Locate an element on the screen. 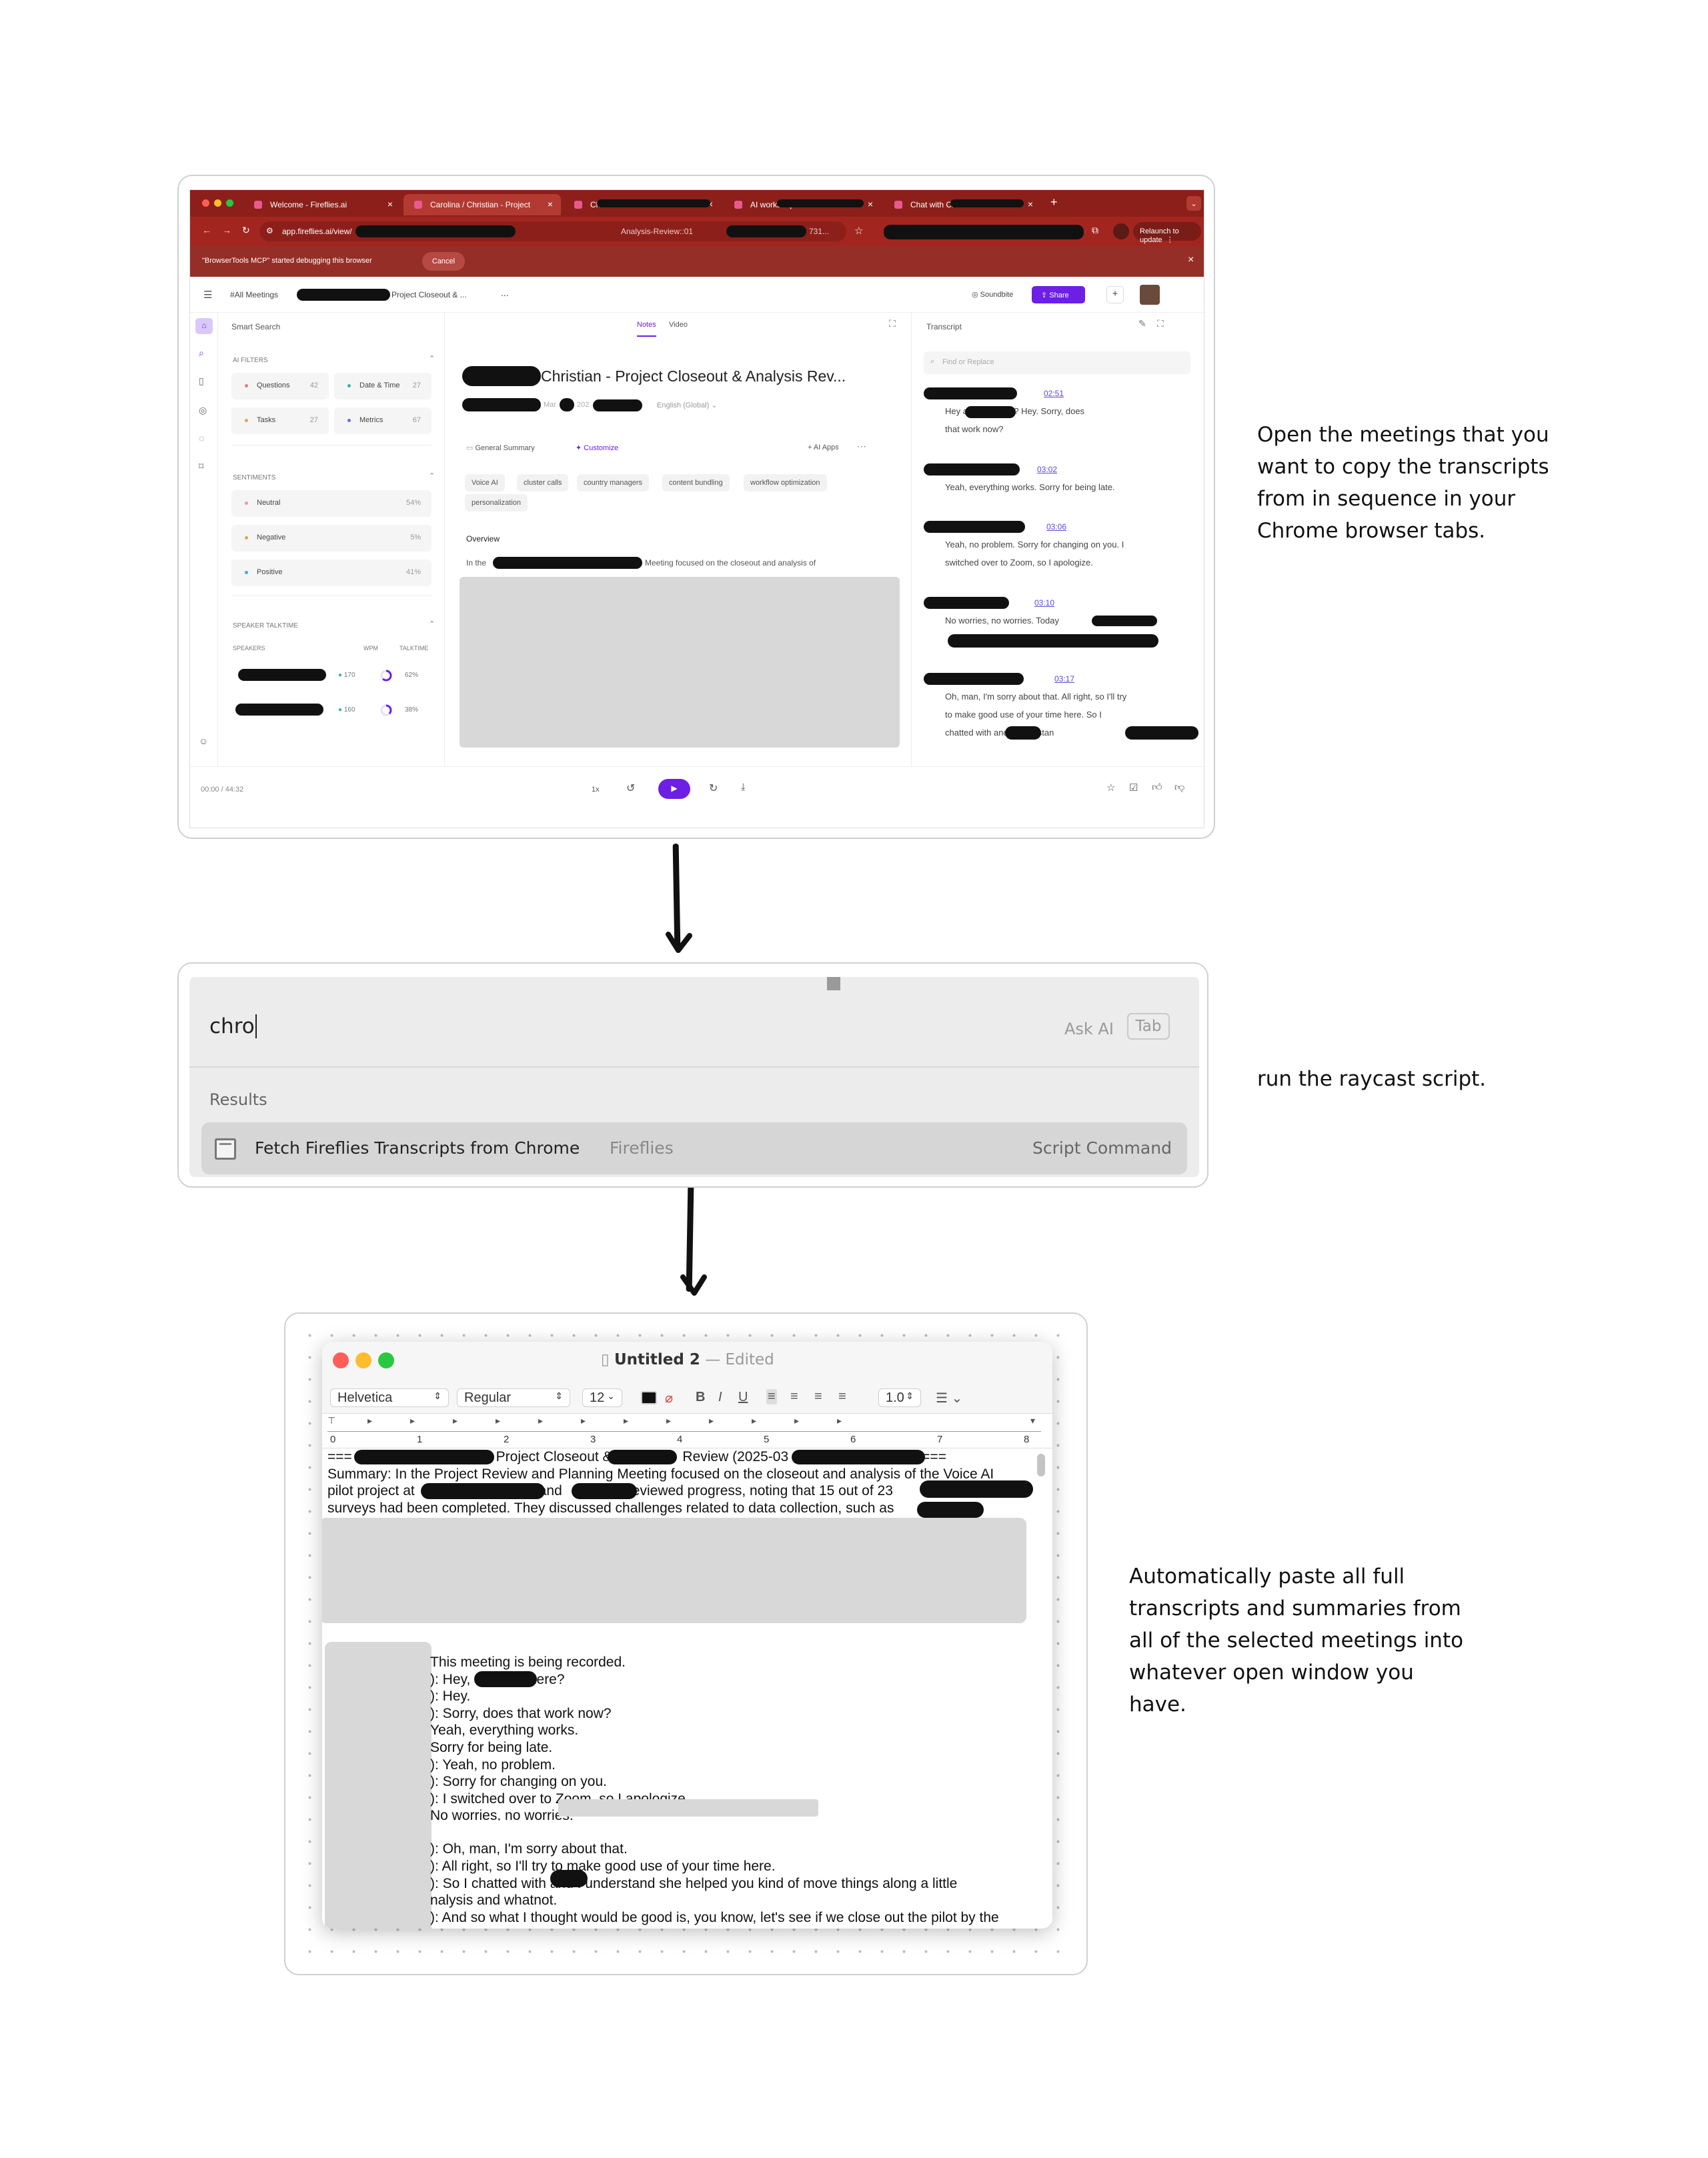 The width and height of the screenshot is (1708, 2158). sentiment-negative: Negative 5% is located at coordinates (331, 539).